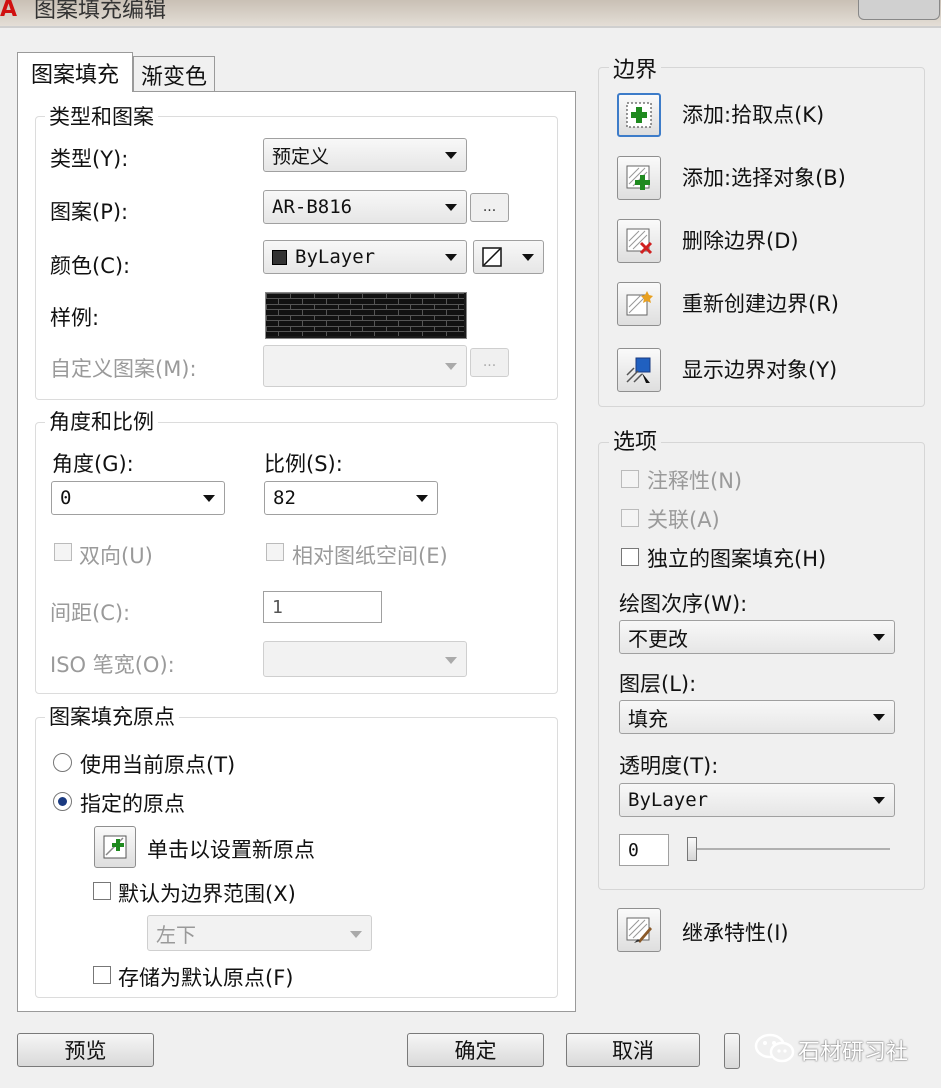 This screenshot has width=941, height=1088. Describe the element at coordinates (899, 10) in the screenshot. I see `close-button` at that location.